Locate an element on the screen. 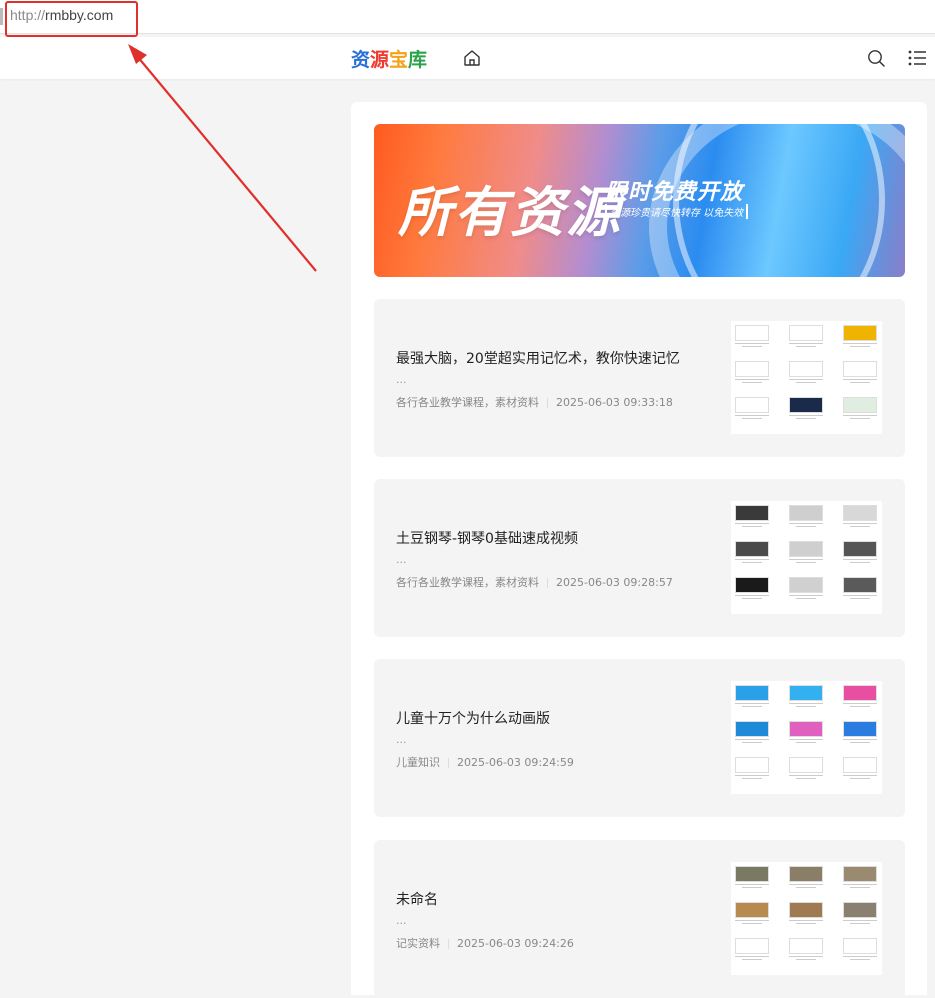  post-title: 最强大脑，20堂超实用记忆术，教你快速记忆 is located at coordinates (538, 358).